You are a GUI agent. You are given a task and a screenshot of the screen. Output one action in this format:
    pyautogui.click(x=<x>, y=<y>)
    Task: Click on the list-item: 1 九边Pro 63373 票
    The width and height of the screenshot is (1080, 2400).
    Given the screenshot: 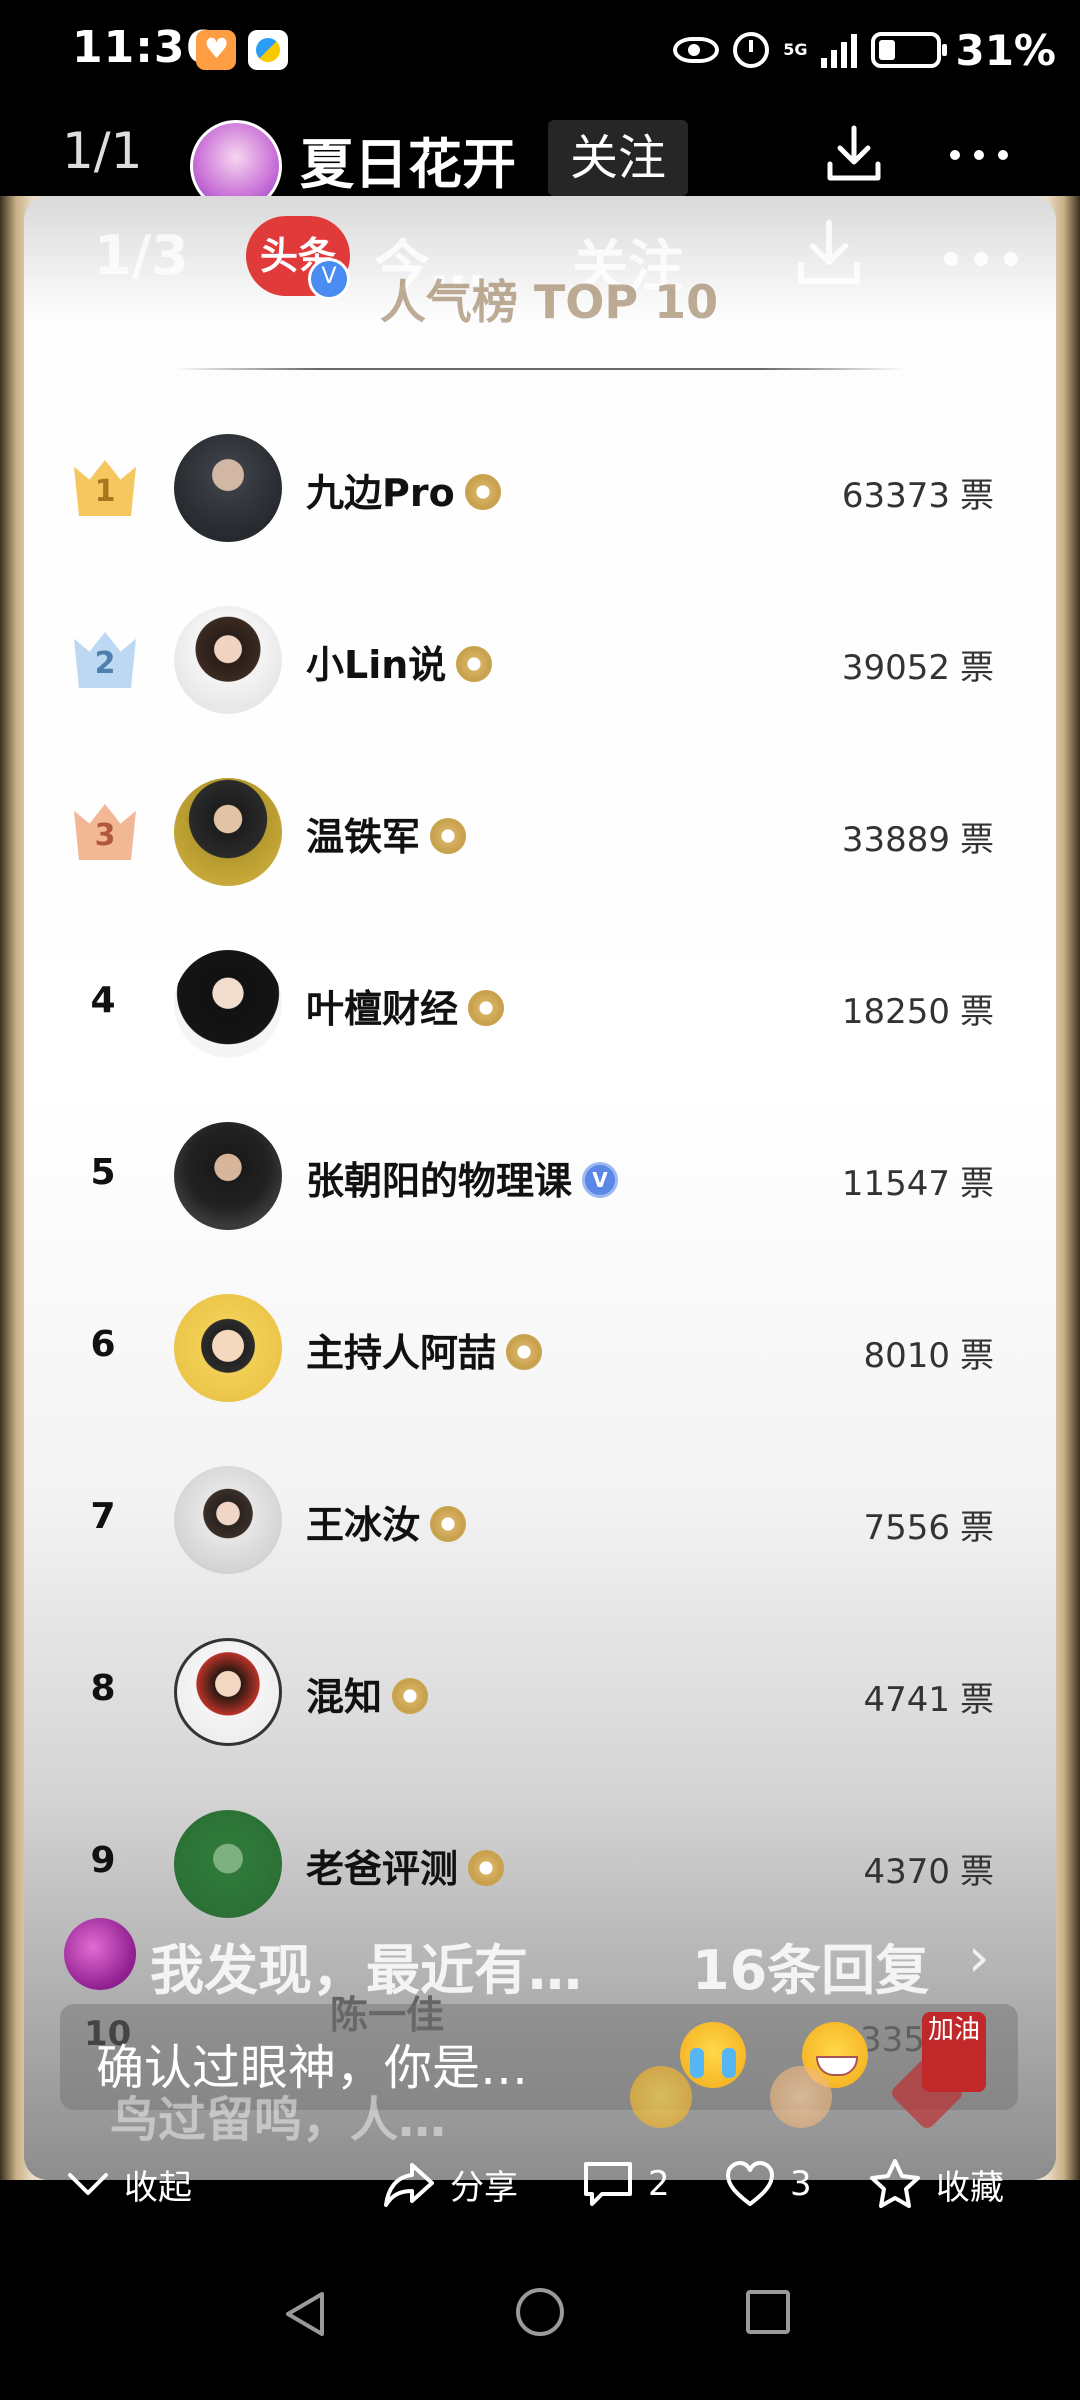 What is the action you would take?
    pyautogui.click(x=540, y=486)
    